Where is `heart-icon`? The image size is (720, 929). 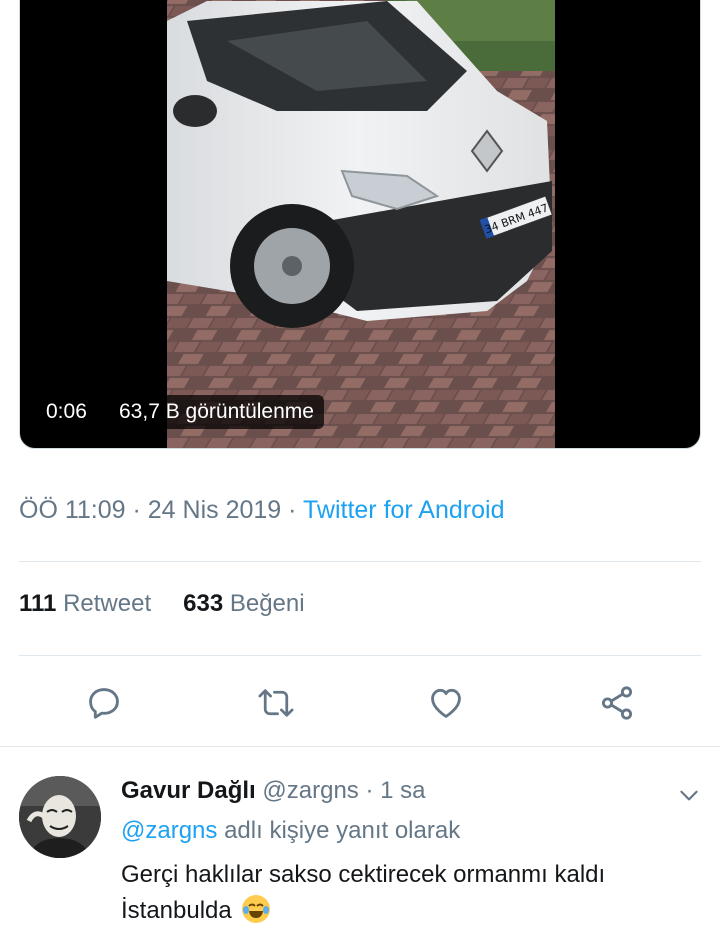
heart-icon is located at coordinates (446, 703).